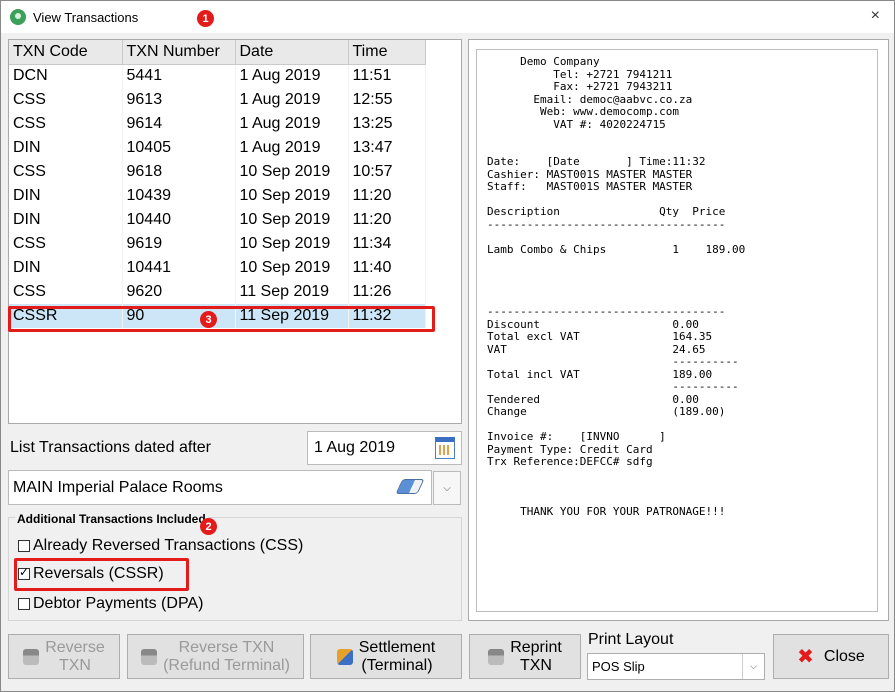  I want to click on reprint-label-2: TXN, so click(535, 665).